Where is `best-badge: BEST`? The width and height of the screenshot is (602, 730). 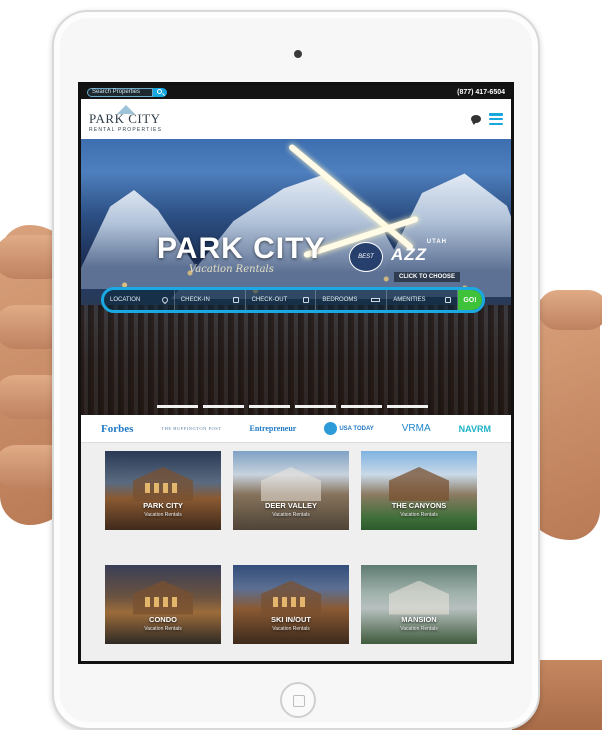 best-badge: BEST is located at coordinates (366, 257).